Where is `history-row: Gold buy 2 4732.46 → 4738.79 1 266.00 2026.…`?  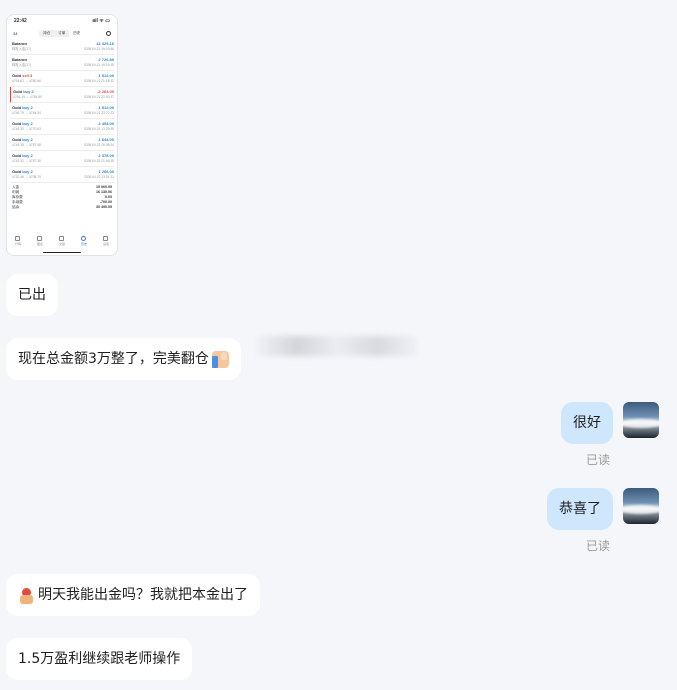 history-row: Gold buy 2 4732.46 → 4738.79 1 266.00 2026.… is located at coordinates (62, 175).